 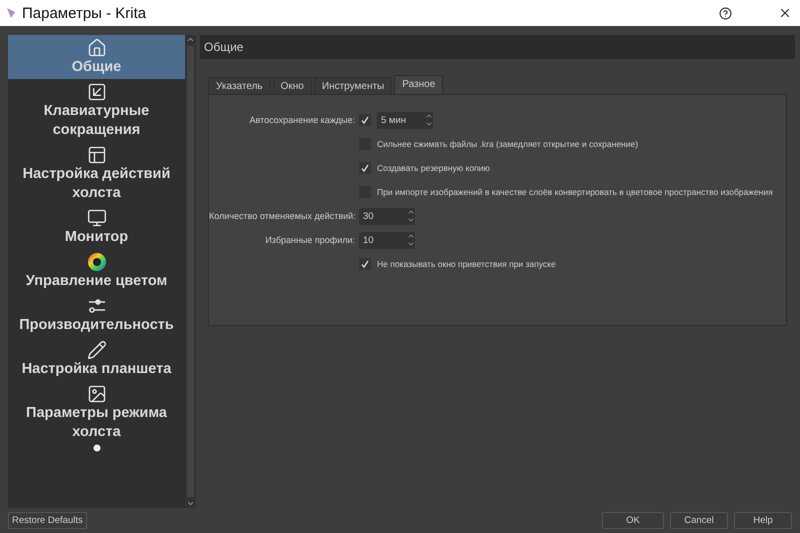 I want to click on sidebar-item: Монитор, so click(x=96, y=227).